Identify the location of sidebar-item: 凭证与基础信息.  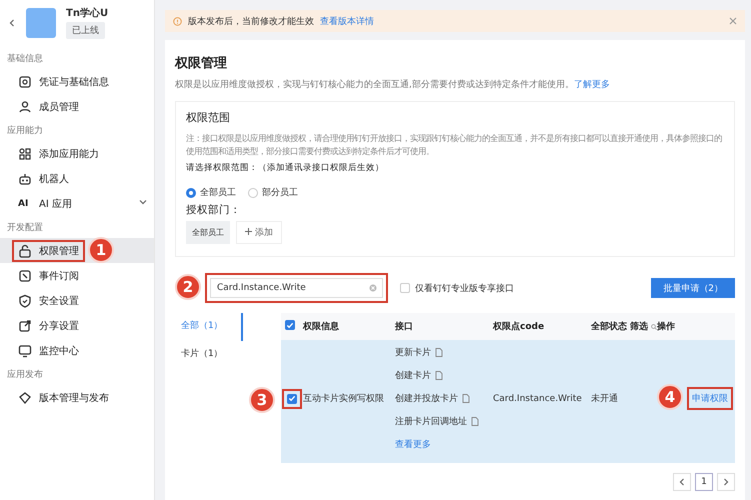
(77, 81).